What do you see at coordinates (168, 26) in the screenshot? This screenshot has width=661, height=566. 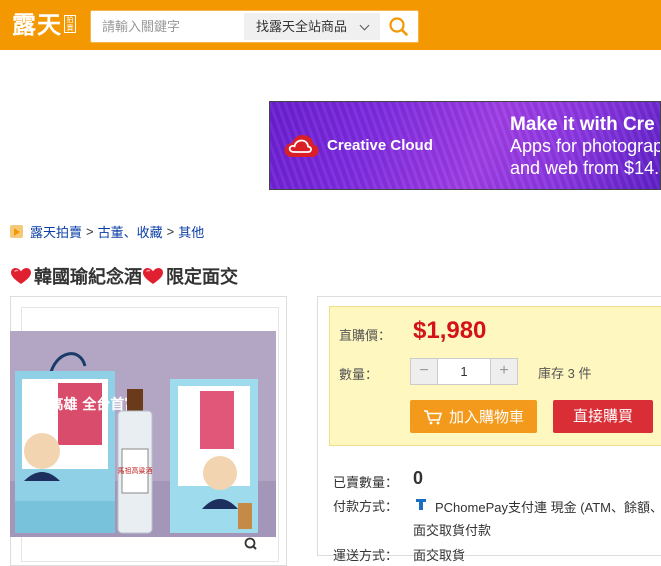 I see `search-input` at bounding box center [168, 26].